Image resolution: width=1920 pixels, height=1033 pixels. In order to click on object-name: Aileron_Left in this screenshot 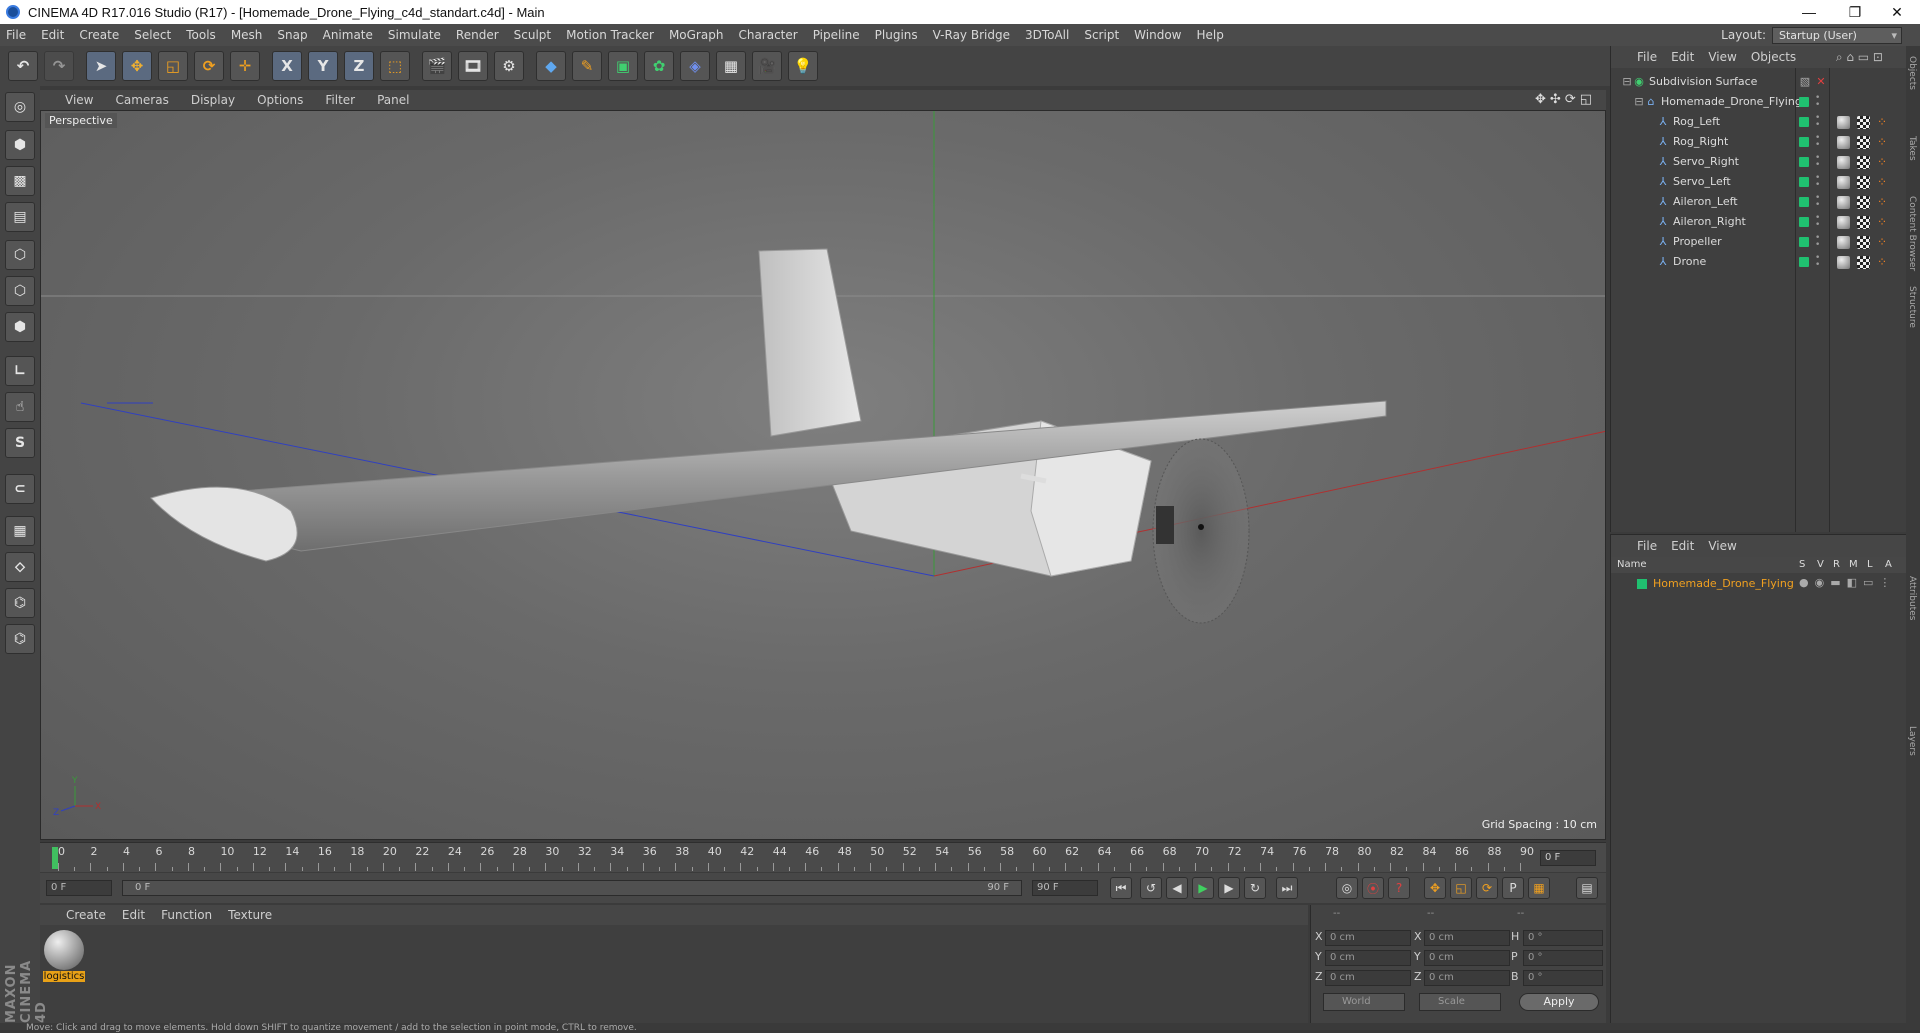, I will do `click(1705, 201)`.